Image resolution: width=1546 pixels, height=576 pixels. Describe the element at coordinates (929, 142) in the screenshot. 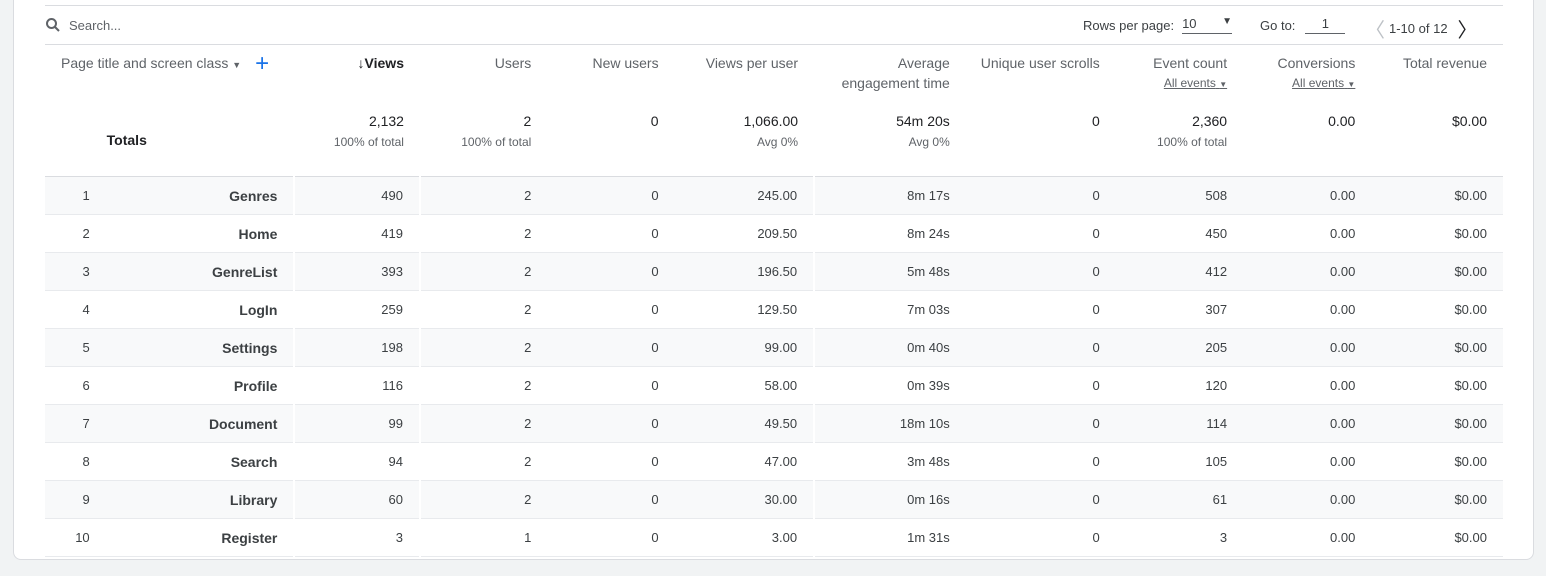

I see `total-avg-sub: Avg 0%` at that location.